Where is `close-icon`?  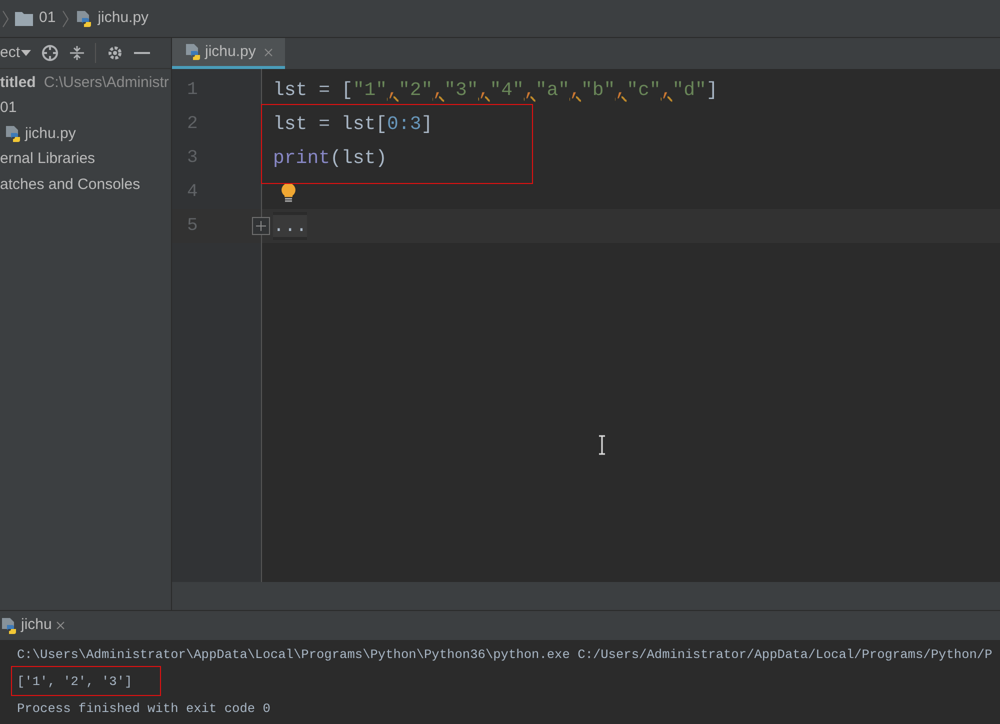 close-icon is located at coordinates (60, 625).